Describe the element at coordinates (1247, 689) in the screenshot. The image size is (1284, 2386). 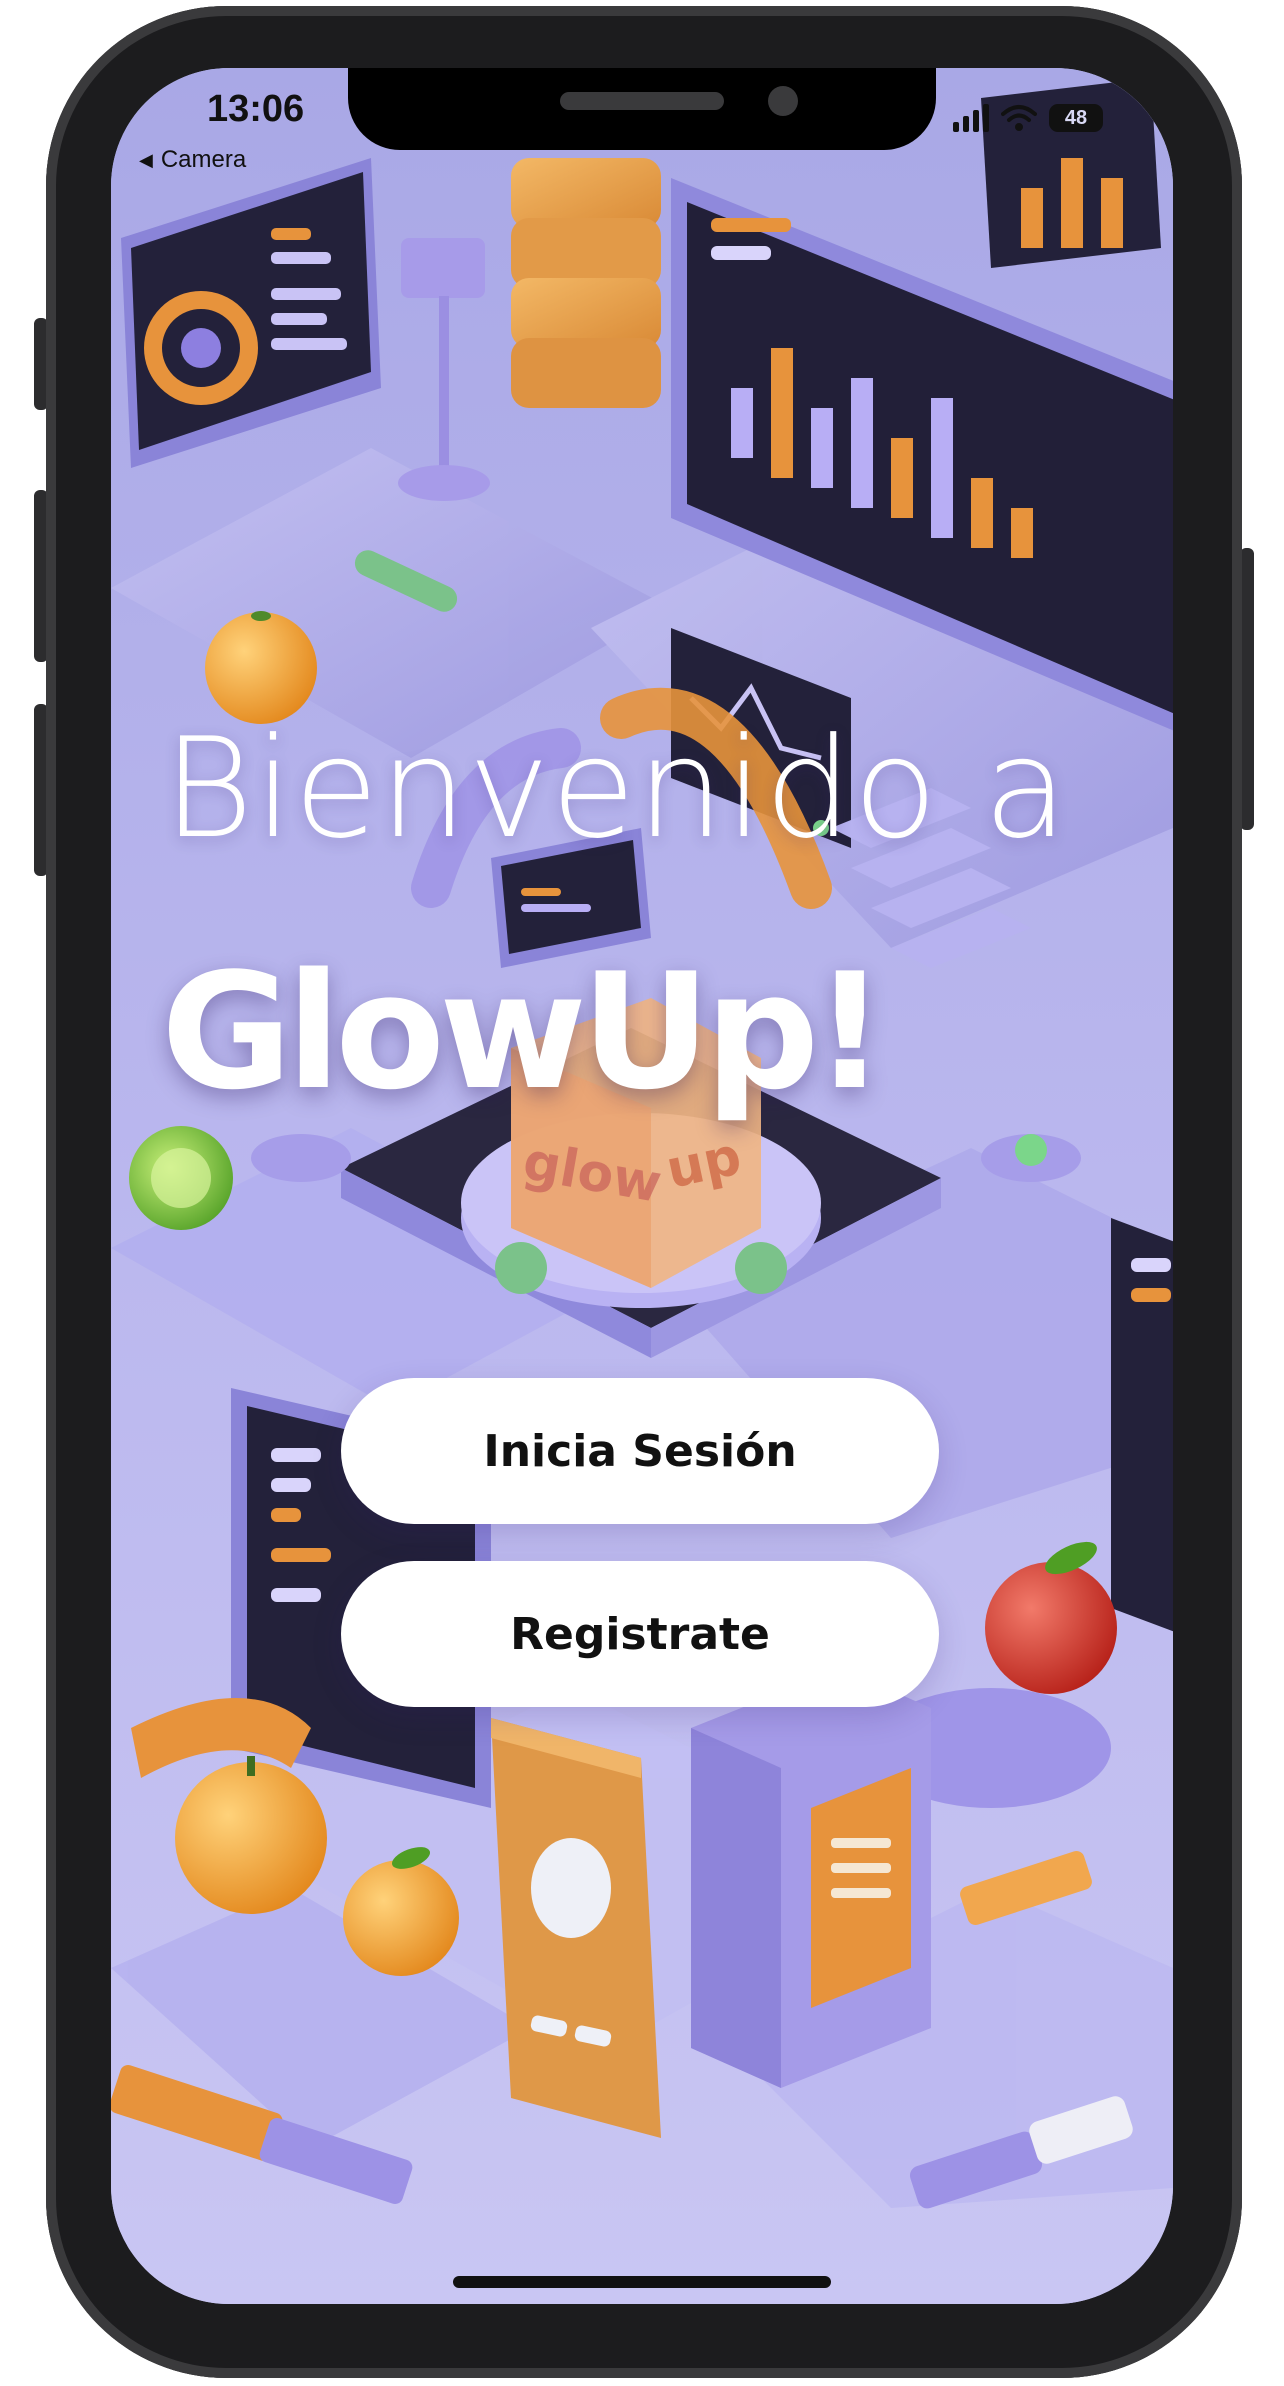
I see `power-button` at that location.